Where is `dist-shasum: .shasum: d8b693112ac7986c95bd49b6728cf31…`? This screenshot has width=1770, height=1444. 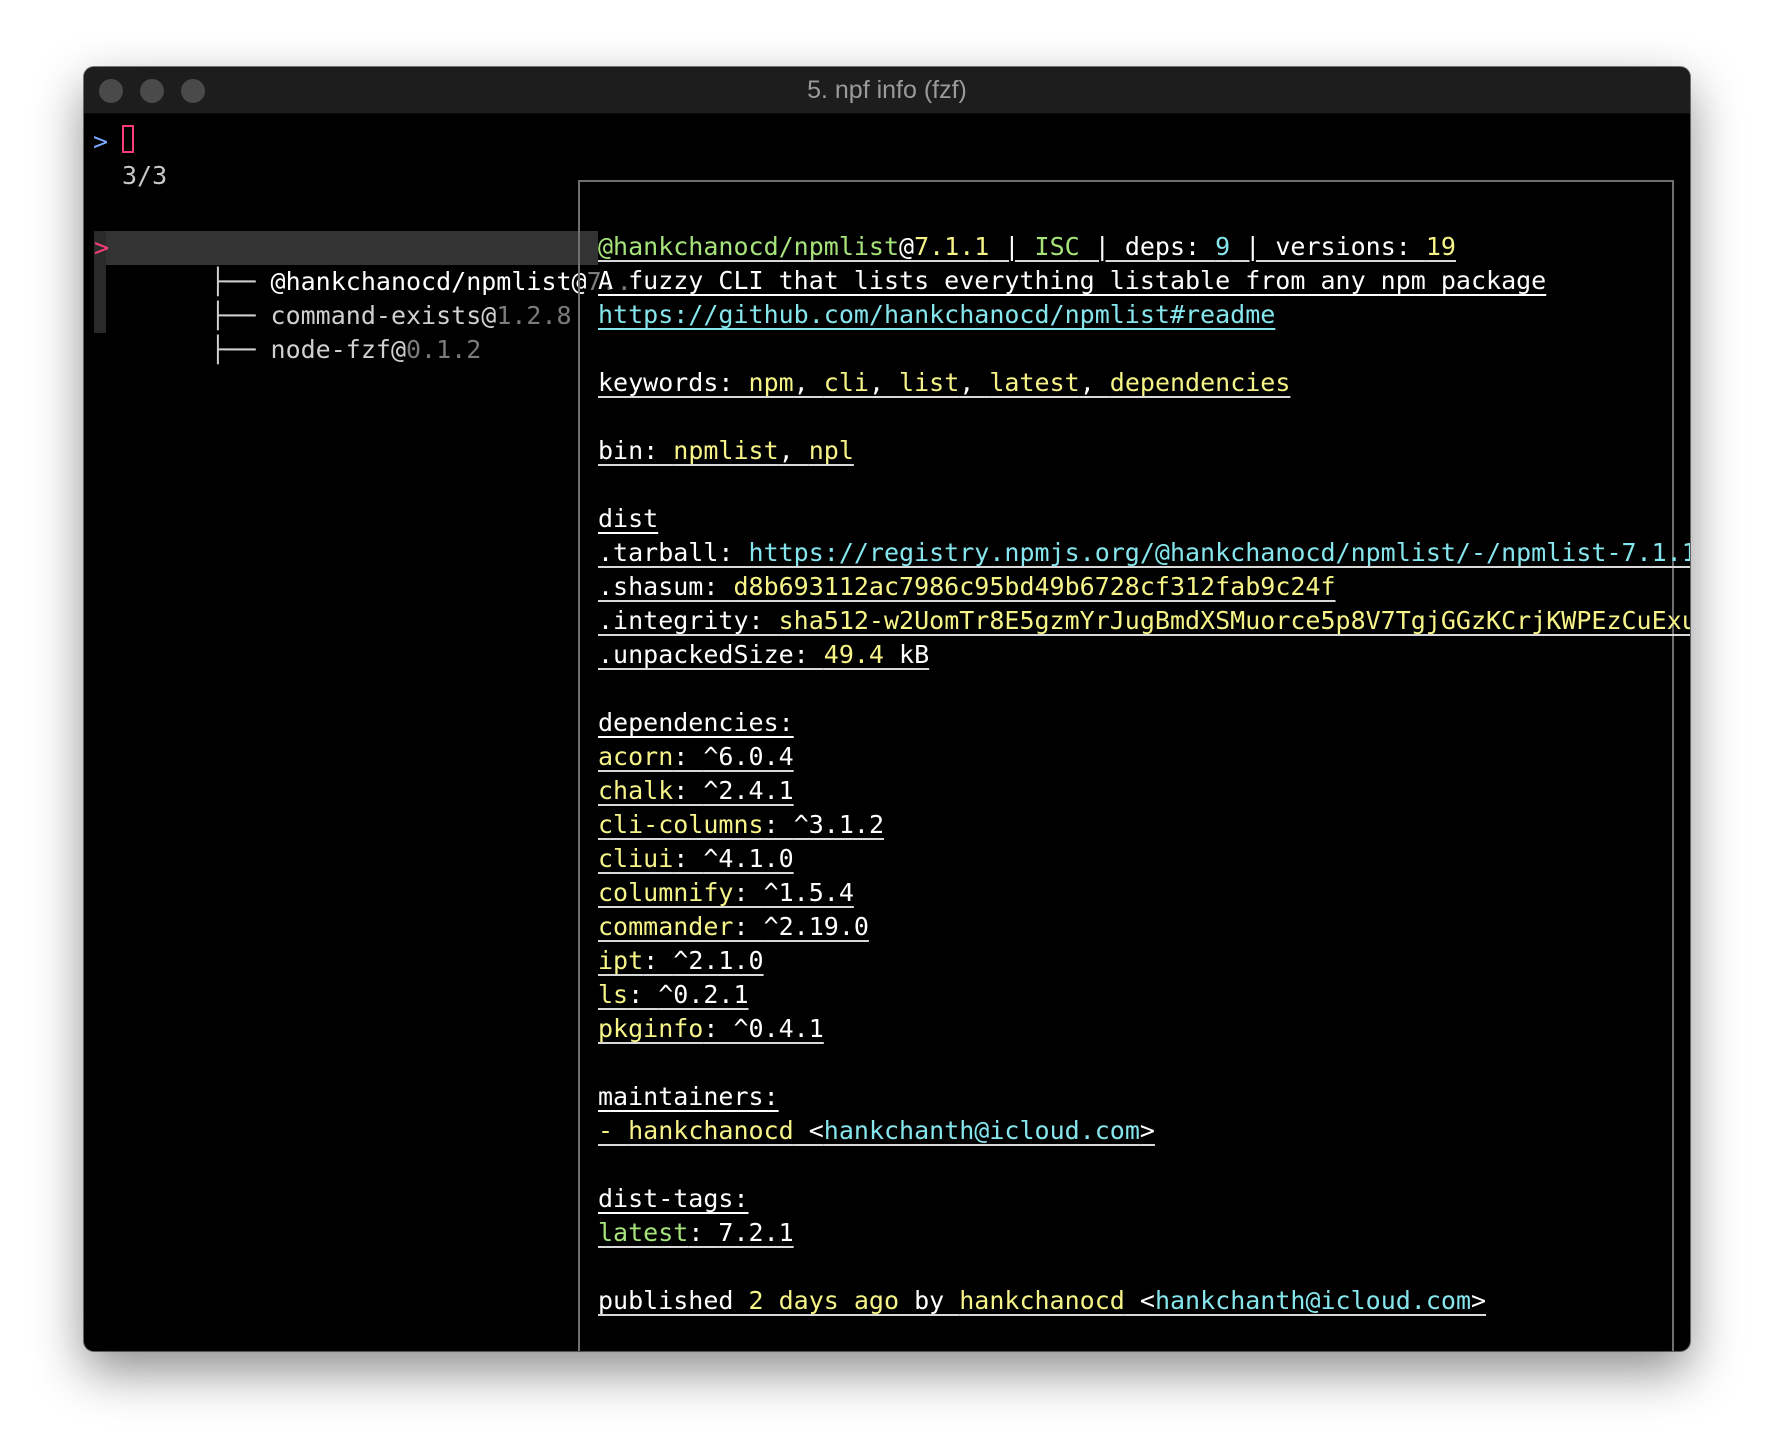
dist-shasum: .shasum: d8b693112ac7986c95bd49b6728cf31… is located at coordinates (967, 586).